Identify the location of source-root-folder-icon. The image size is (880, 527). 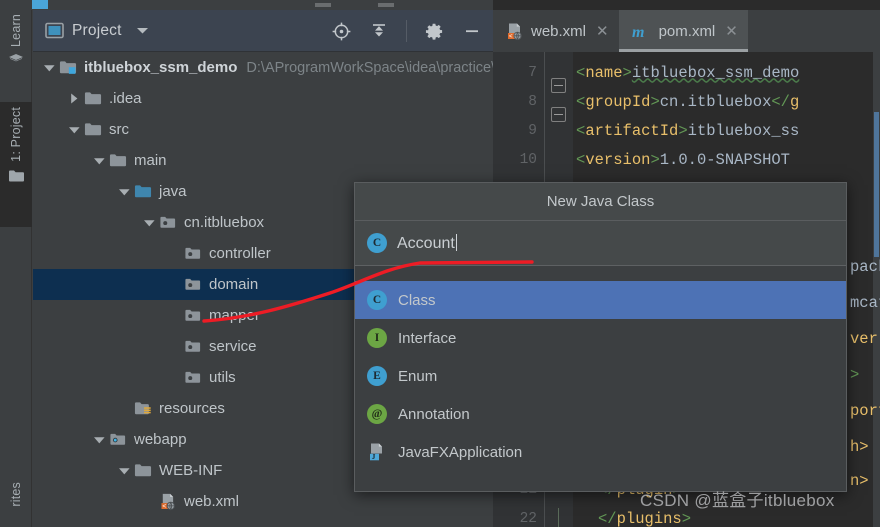
(143, 192).